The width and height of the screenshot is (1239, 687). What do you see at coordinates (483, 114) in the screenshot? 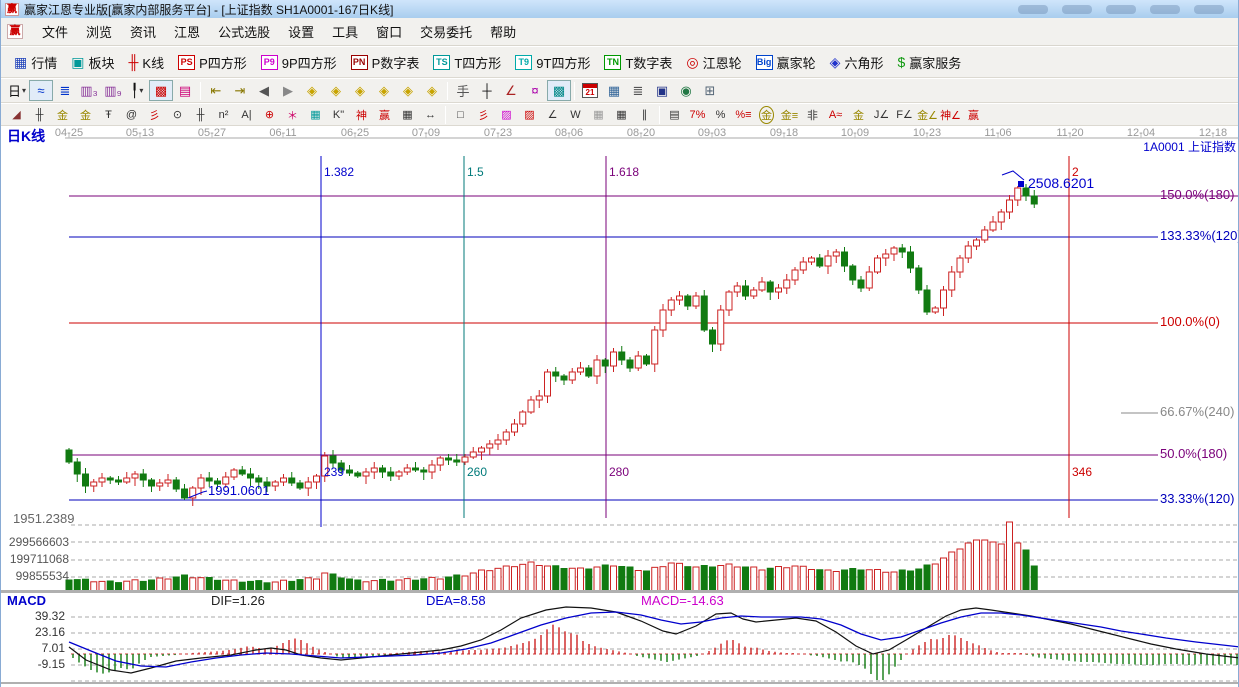
I see `gann-fan-icon: 彡` at bounding box center [483, 114].